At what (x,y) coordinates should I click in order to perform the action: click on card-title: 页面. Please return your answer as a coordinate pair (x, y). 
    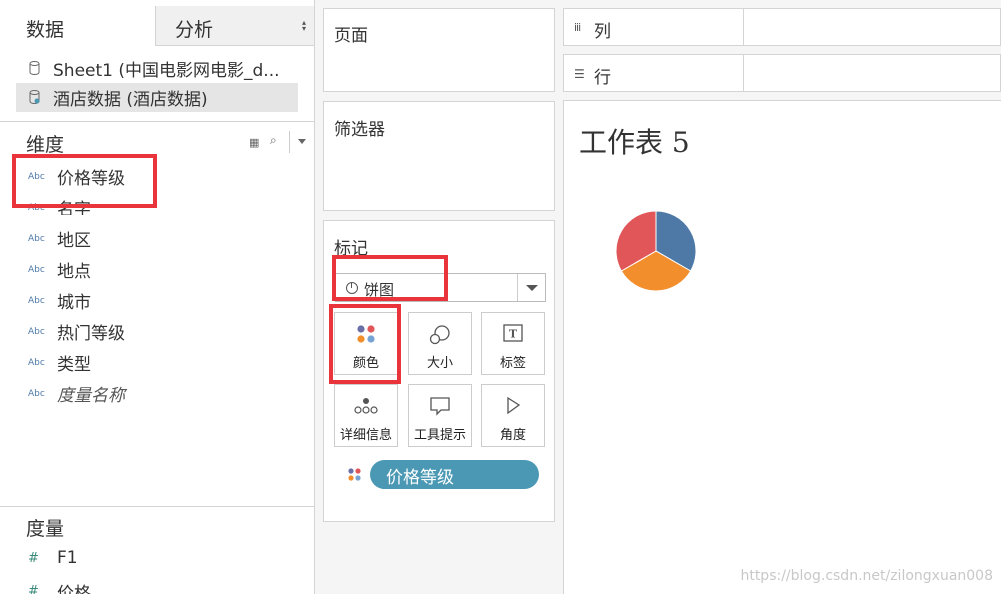
    Looking at the image, I should click on (351, 36).